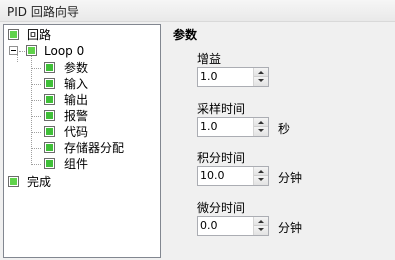  What do you see at coordinates (43, 12) in the screenshot?
I see `window-title: PID 回路向导` at bounding box center [43, 12].